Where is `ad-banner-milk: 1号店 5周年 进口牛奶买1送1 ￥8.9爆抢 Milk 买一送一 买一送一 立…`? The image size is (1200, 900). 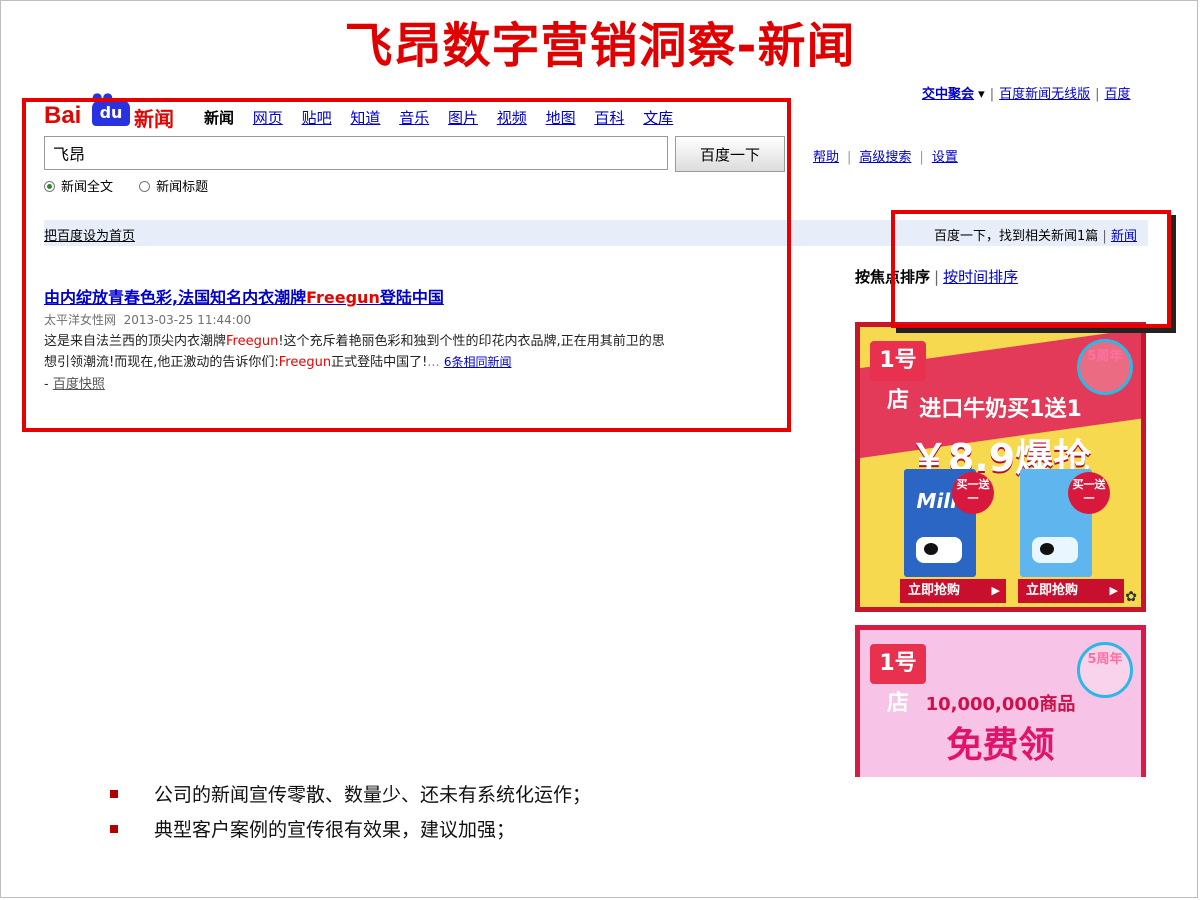 ad-banner-milk: 1号店 5周年 进口牛奶买1送1 ￥8.9爆抢 Milk 买一送一 买一送一 立… is located at coordinates (1000, 467).